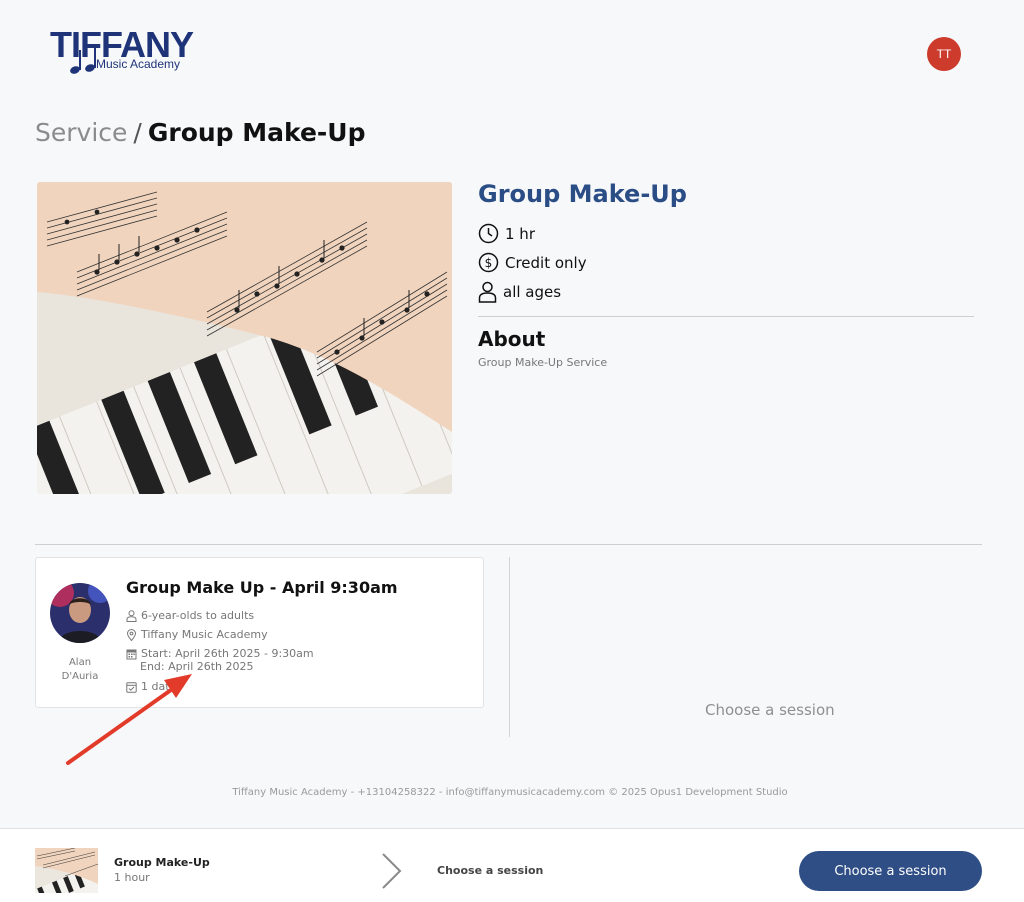 The width and height of the screenshot is (1024, 902). I want to click on price-row: $ Credit only, so click(532, 262).